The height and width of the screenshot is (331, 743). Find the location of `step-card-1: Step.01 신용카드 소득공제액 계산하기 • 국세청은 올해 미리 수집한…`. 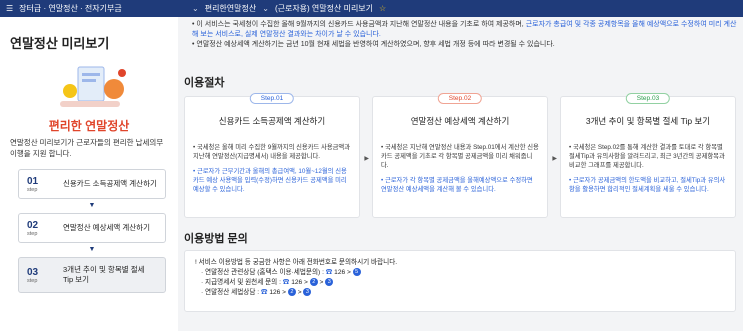

step-card-1: Step.01 신용카드 소득공제액 계산하기 • 국세청은 올해 미리 수집한… is located at coordinates (276, 155).